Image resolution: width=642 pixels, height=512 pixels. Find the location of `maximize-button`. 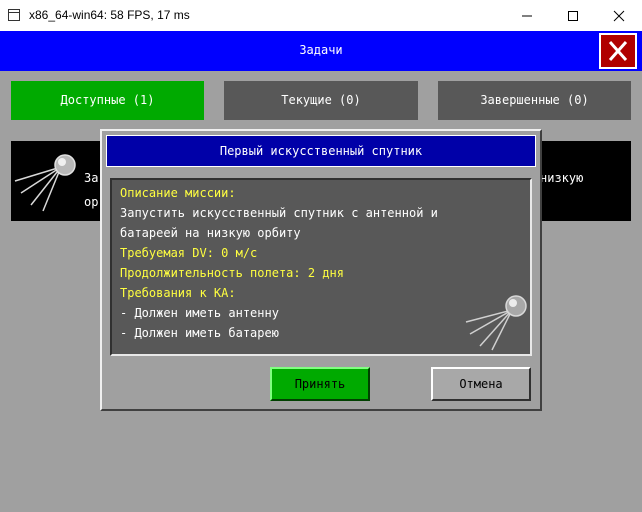

maximize-button is located at coordinates (573, 15).